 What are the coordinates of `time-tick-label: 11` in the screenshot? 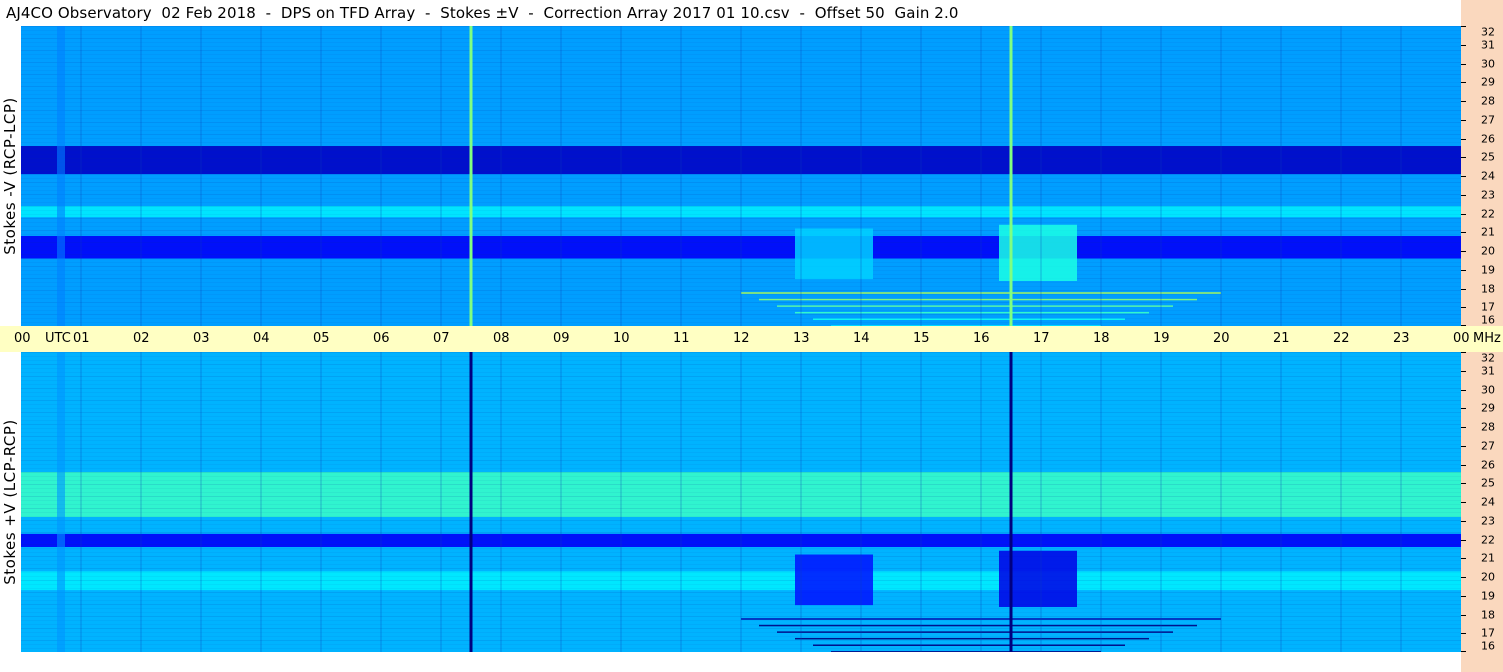 It's located at (681, 338).